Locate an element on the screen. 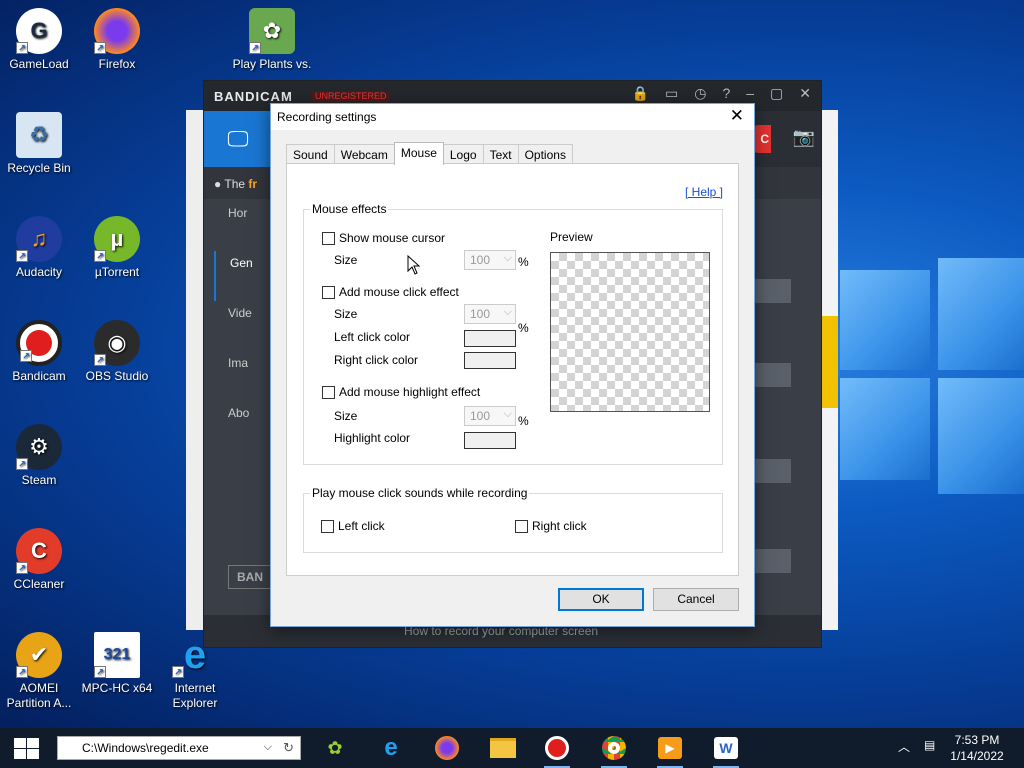 The height and width of the screenshot is (768, 1024). dialog-title: Recording settings is located at coordinates (327, 117).